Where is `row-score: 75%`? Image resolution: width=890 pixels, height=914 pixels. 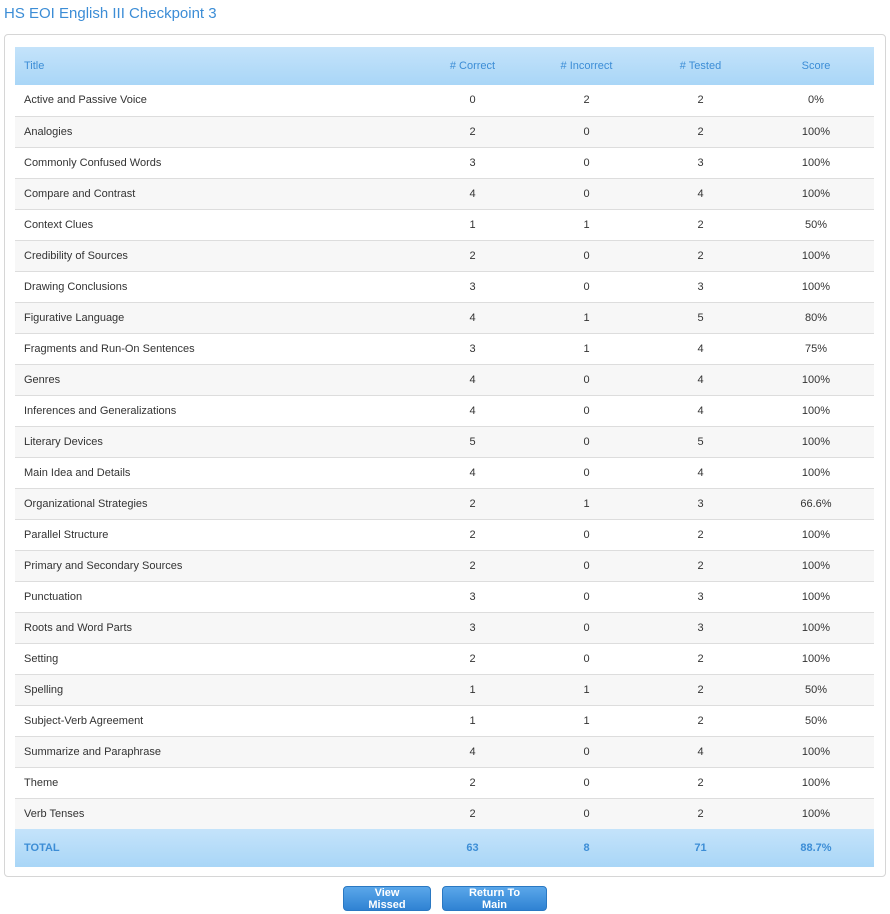 row-score: 75% is located at coordinates (816, 348).